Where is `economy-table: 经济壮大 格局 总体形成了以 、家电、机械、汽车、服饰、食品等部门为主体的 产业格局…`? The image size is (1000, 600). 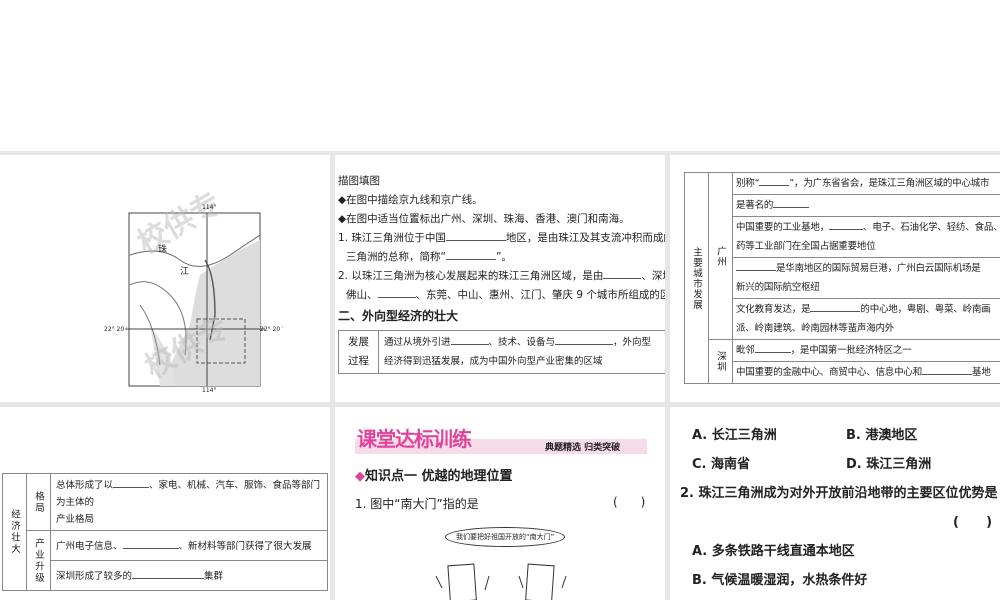
economy-table: 经济壮大 格局 总体形成了以 、家电、机械、汽车、服饰、食品等部门为主体的 产业格局… is located at coordinates (165, 532).